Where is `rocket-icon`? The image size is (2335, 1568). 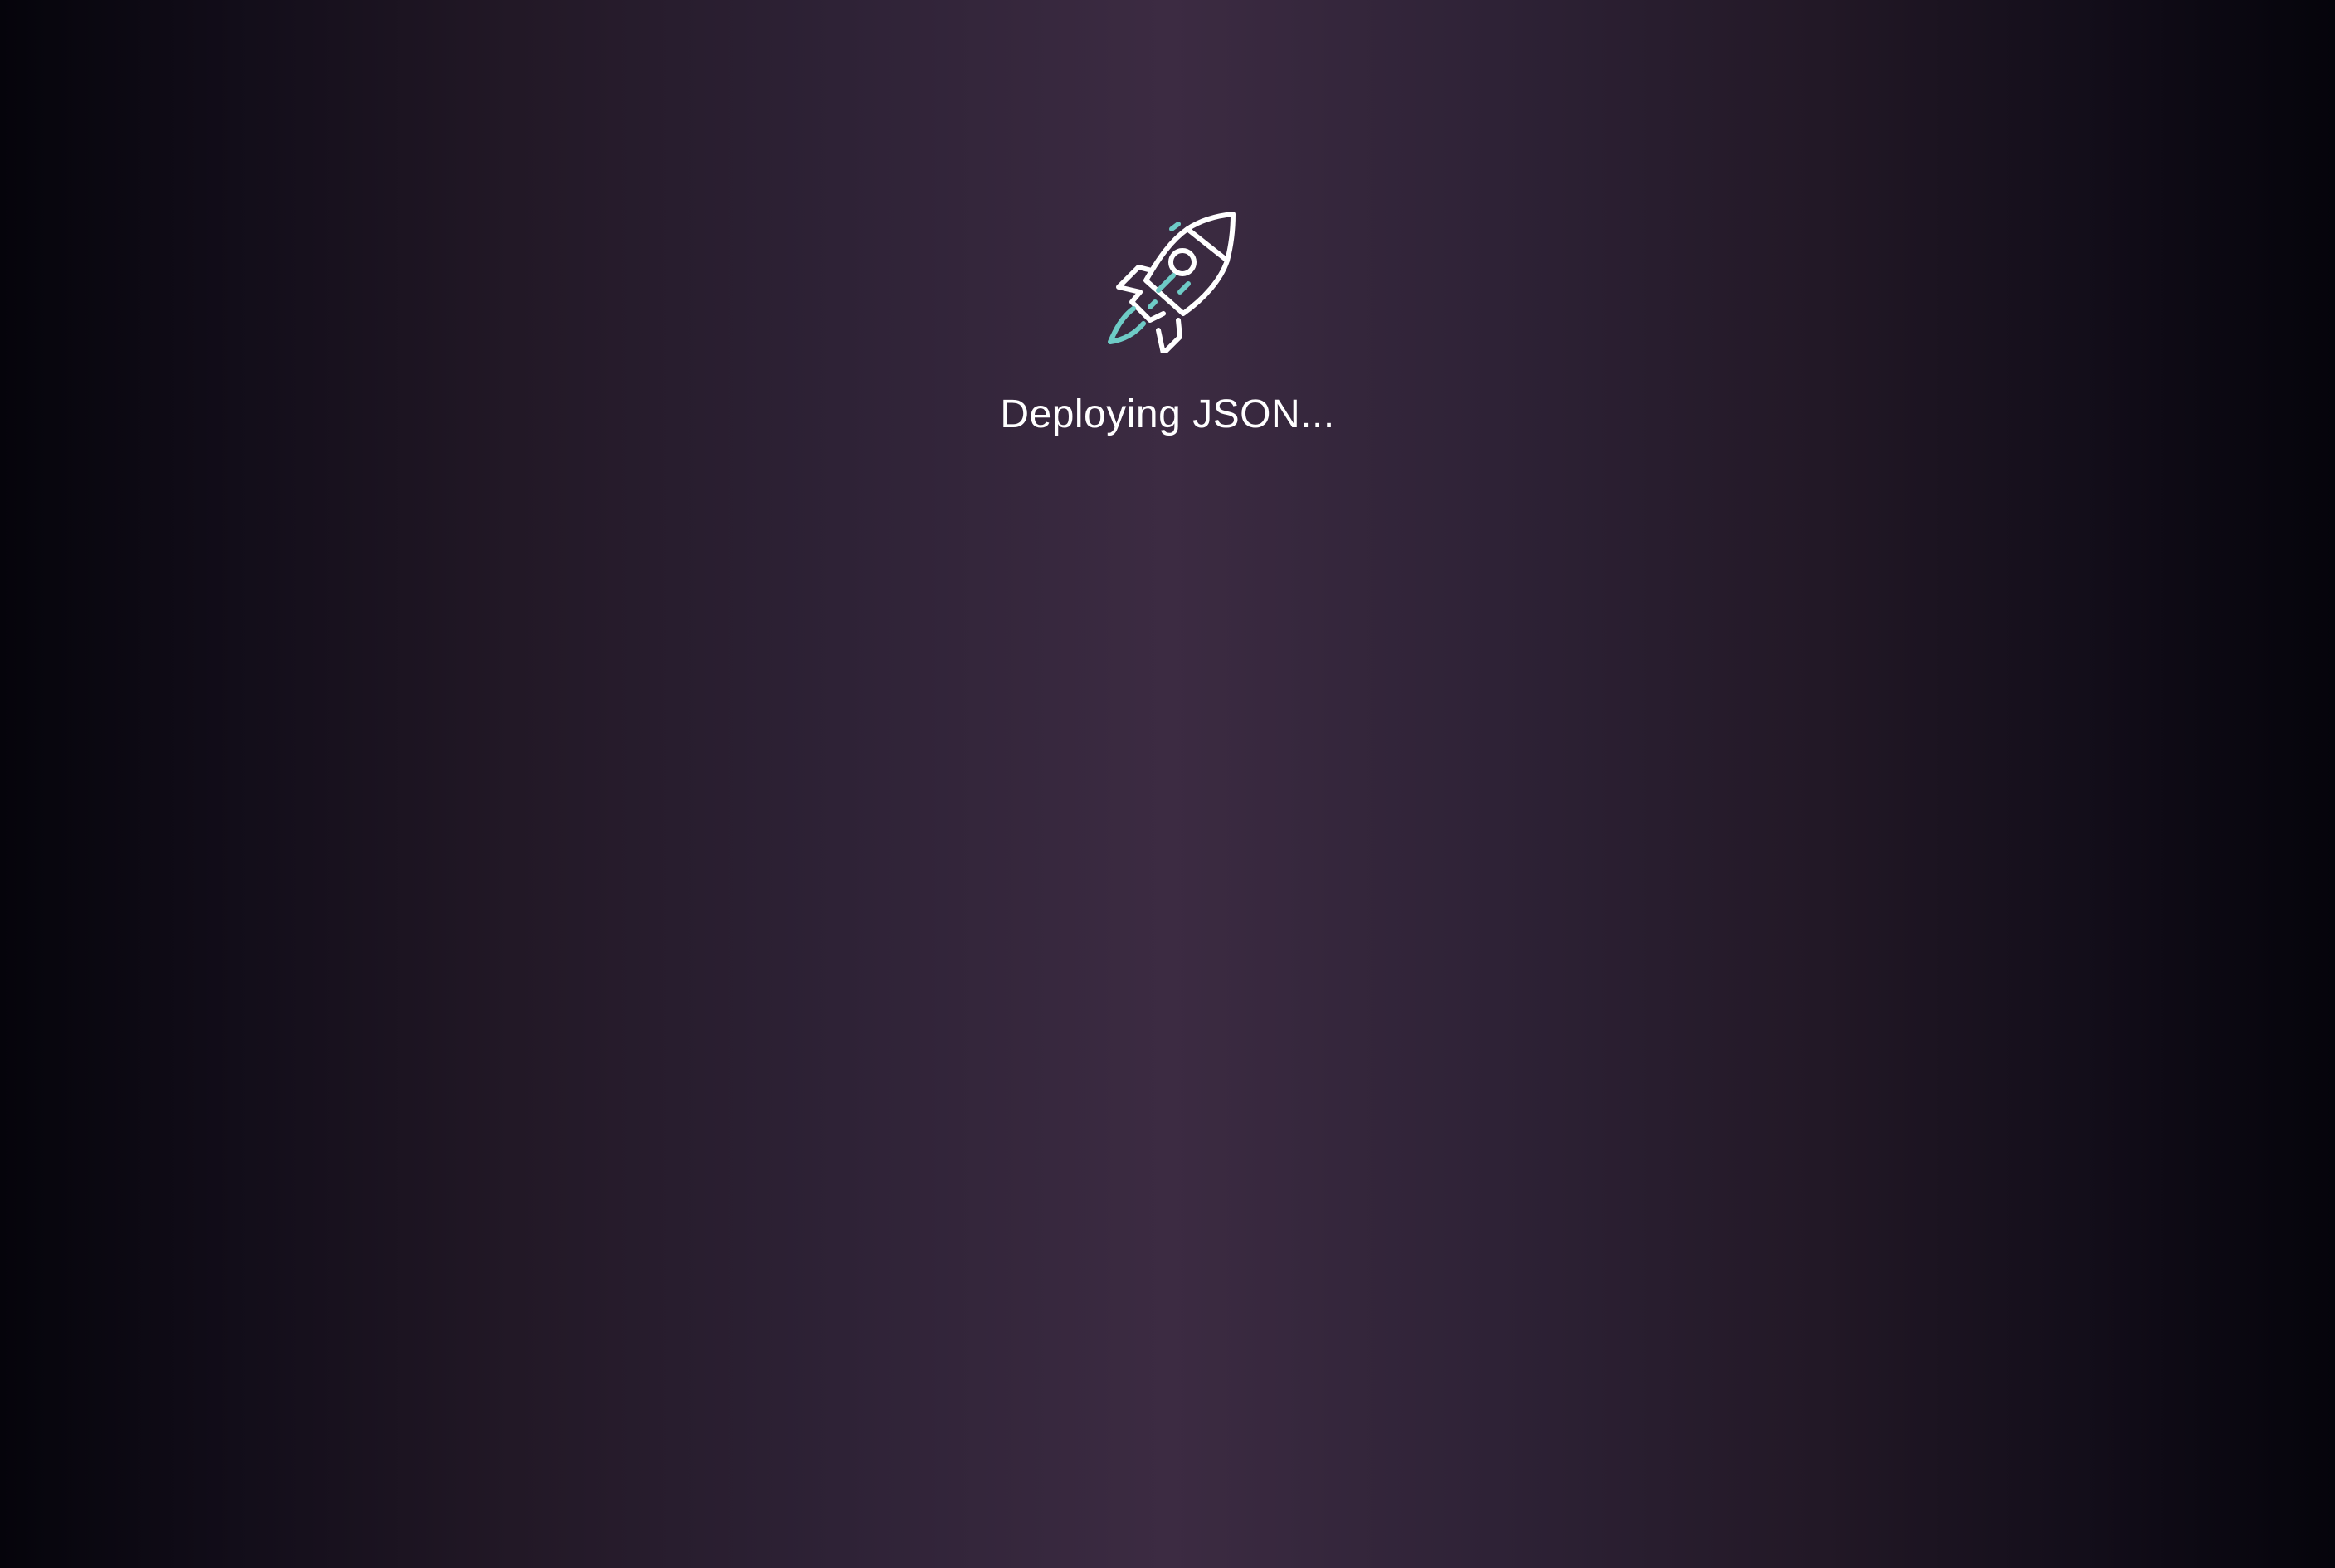 rocket-icon is located at coordinates (1166, 281).